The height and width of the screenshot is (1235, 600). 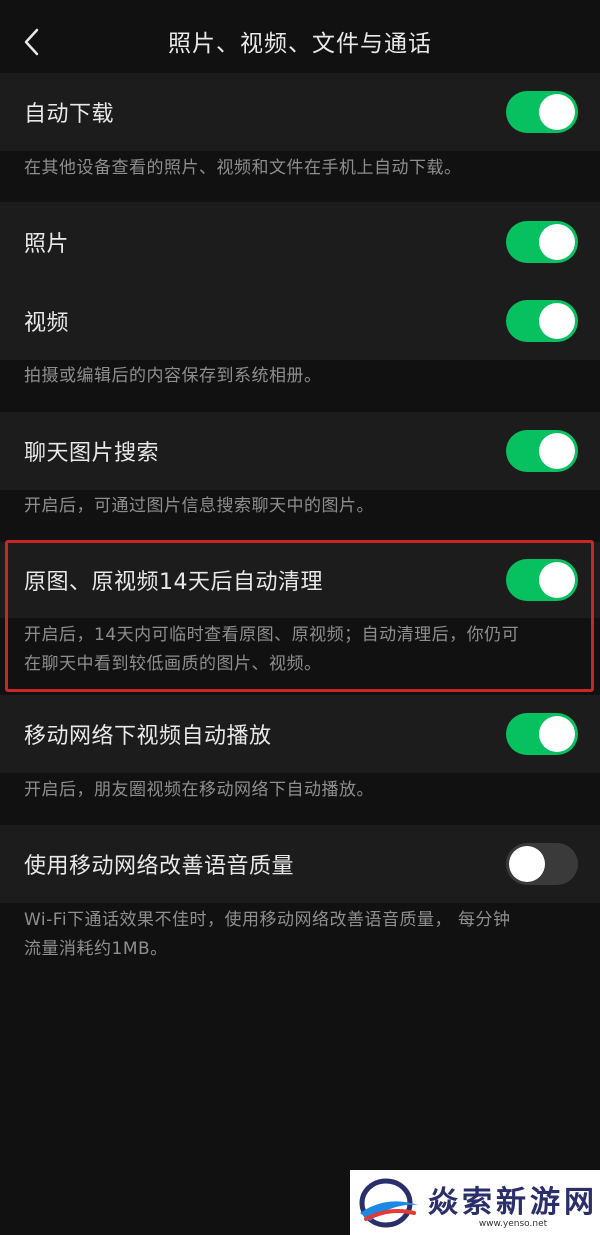 What do you see at coordinates (513, 1223) in the screenshot?
I see `watermark-url: www.yenso.net` at bounding box center [513, 1223].